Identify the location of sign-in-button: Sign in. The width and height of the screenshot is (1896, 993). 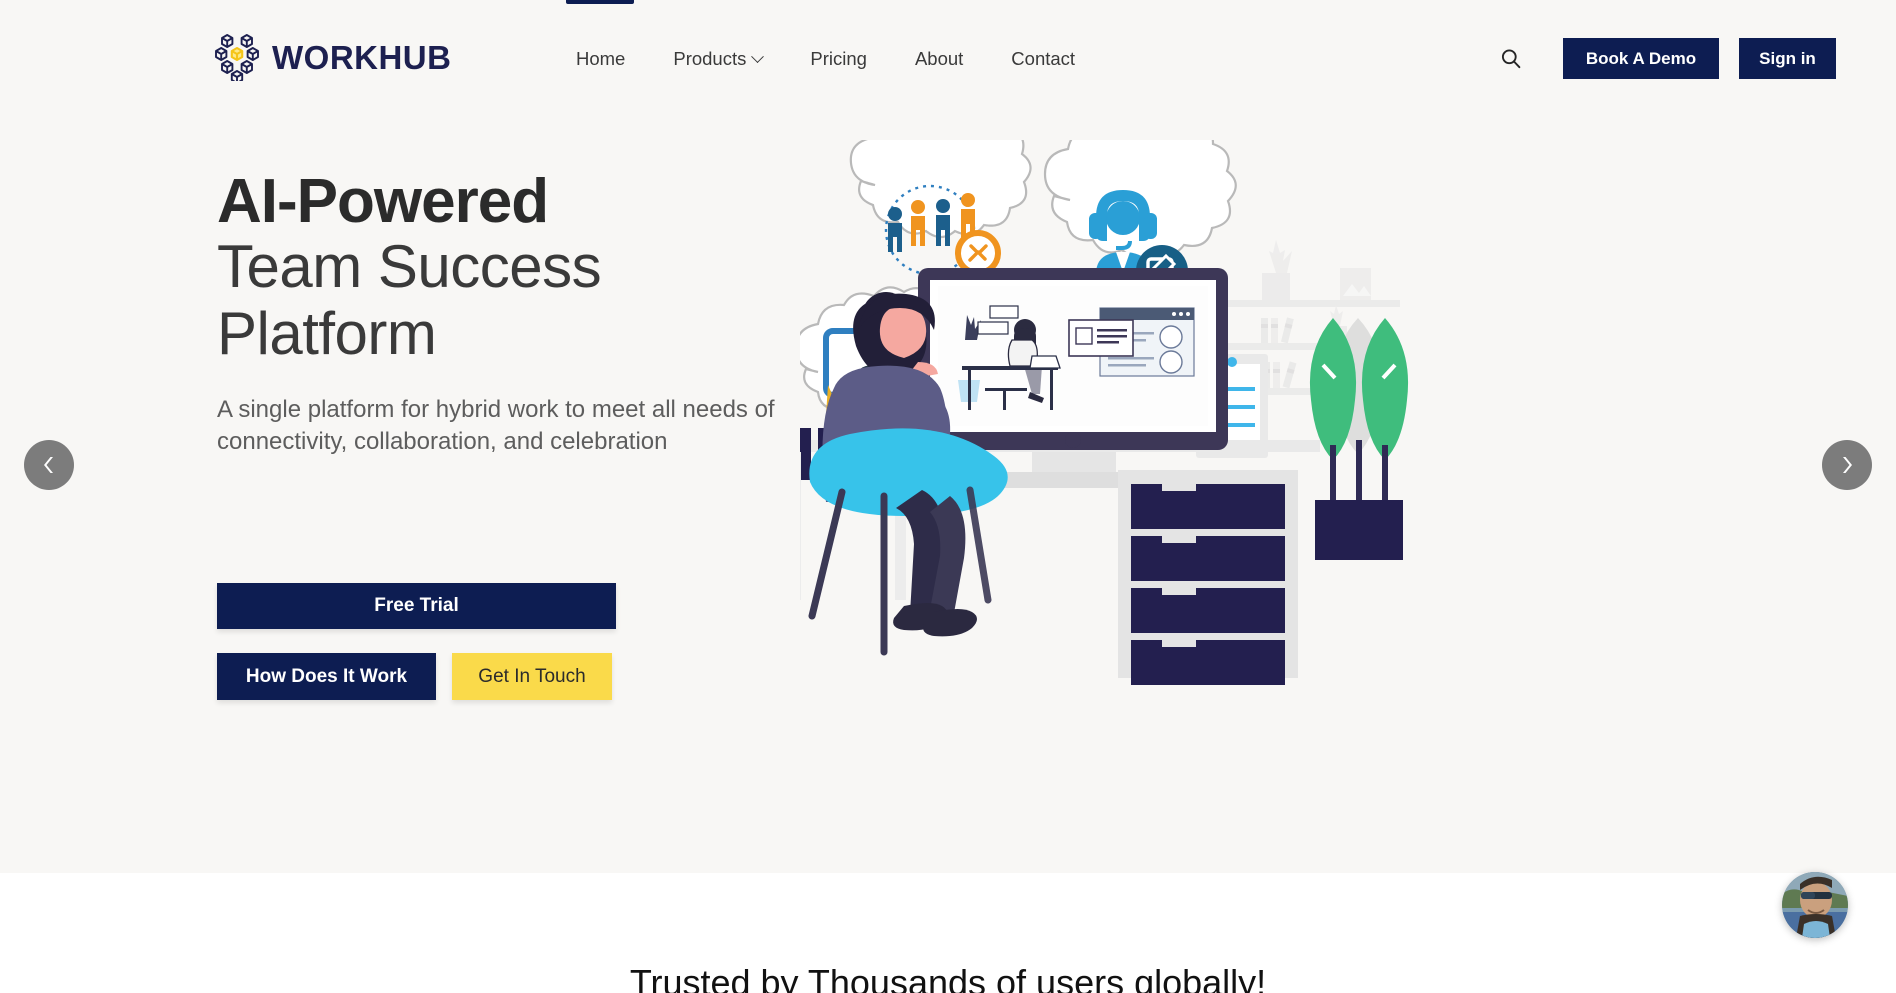
(1787, 58).